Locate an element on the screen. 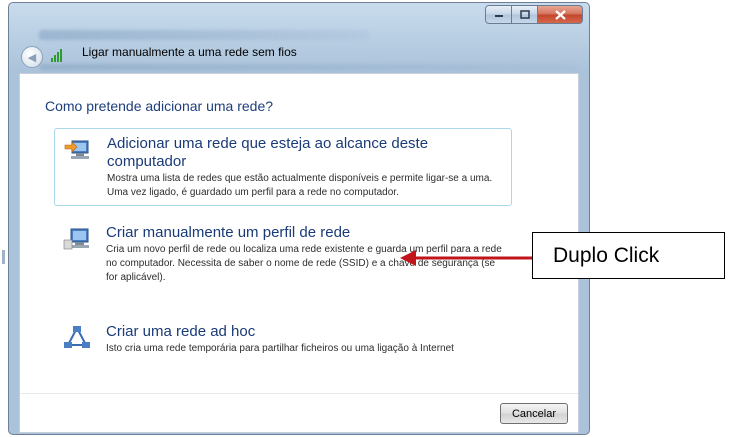 This screenshot has width=730, height=437. minimize-button is located at coordinates (498, 14).